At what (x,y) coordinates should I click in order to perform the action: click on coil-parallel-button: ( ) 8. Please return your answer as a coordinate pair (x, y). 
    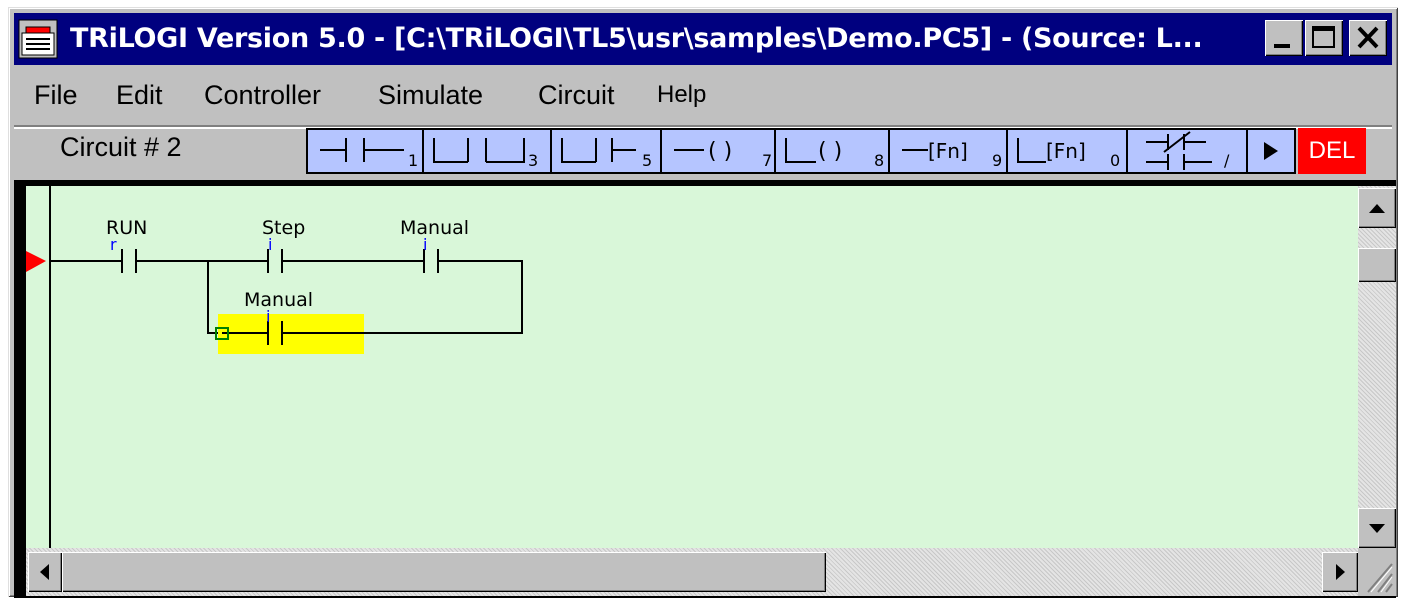
    Looking at the image, I should click on (832, 151).